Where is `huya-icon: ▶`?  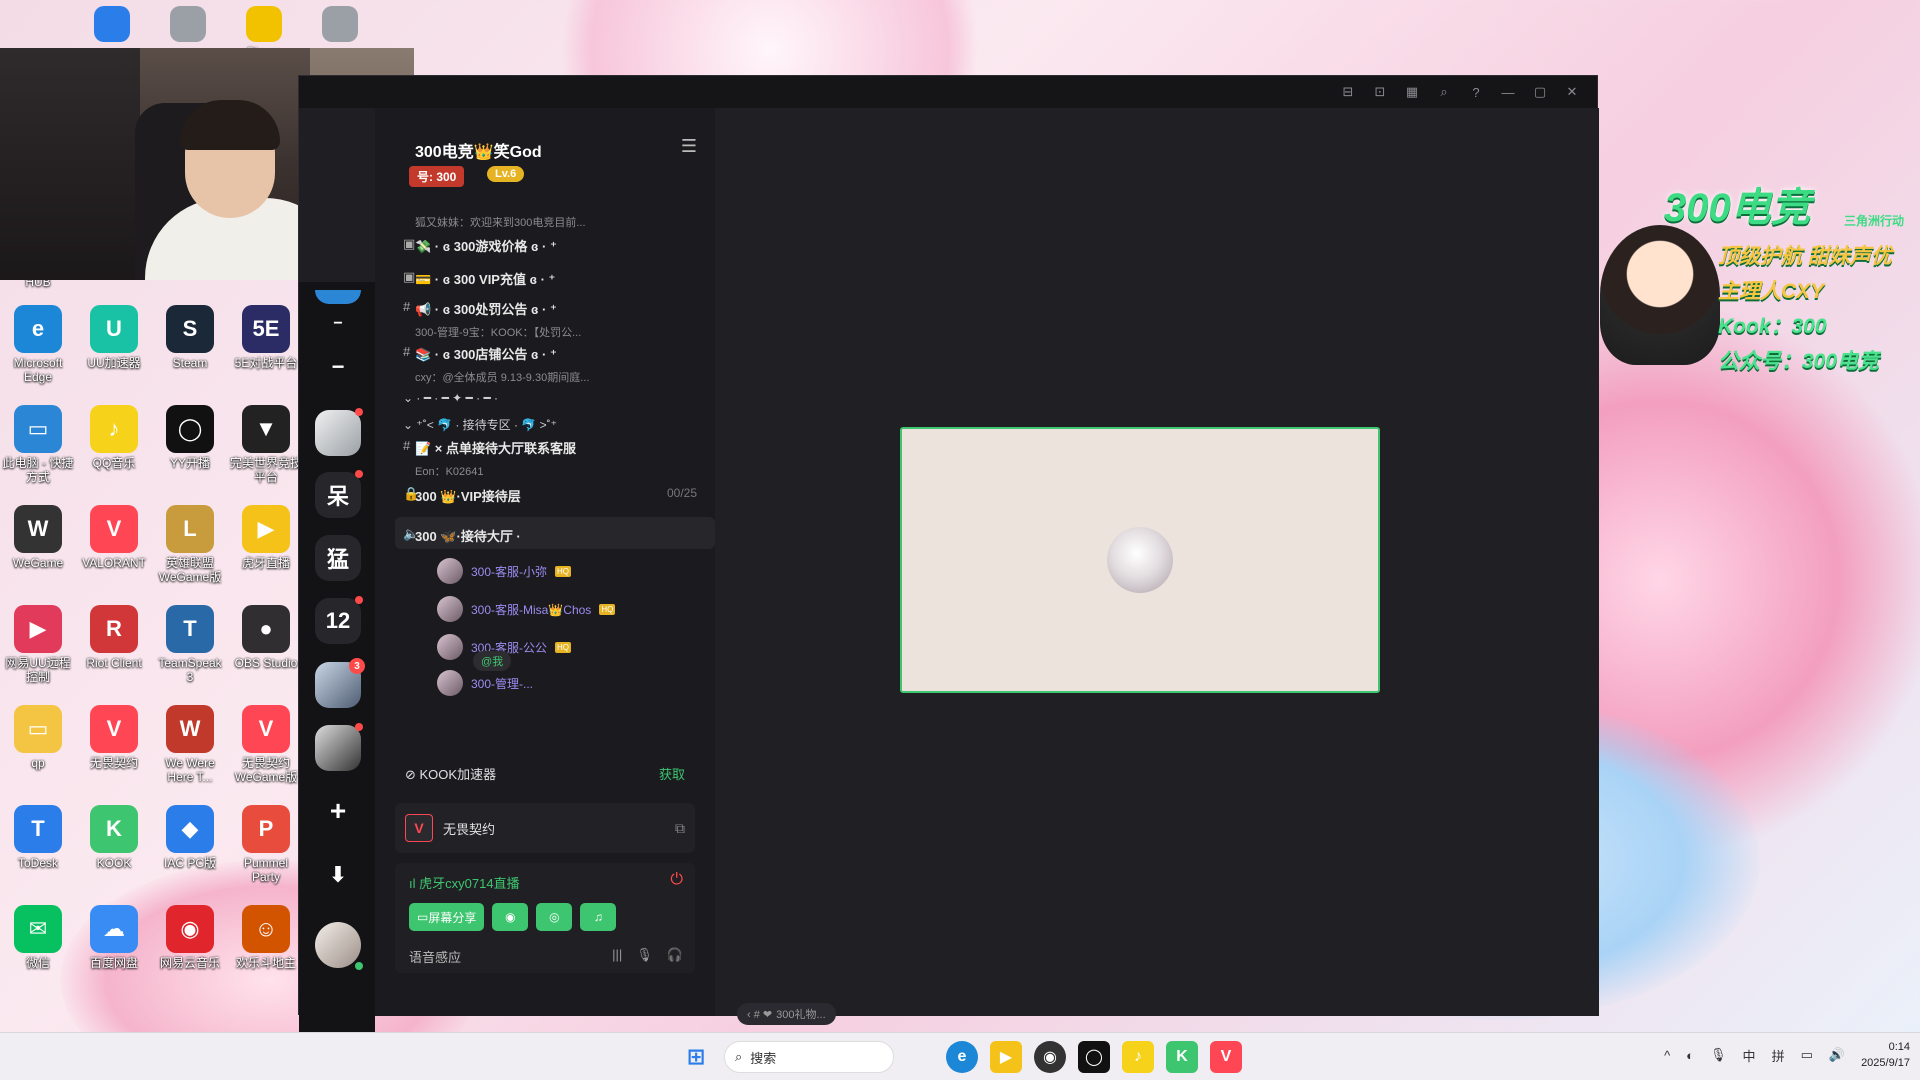 huya-icon: ▶ is located at coordinates (1006, 1057).